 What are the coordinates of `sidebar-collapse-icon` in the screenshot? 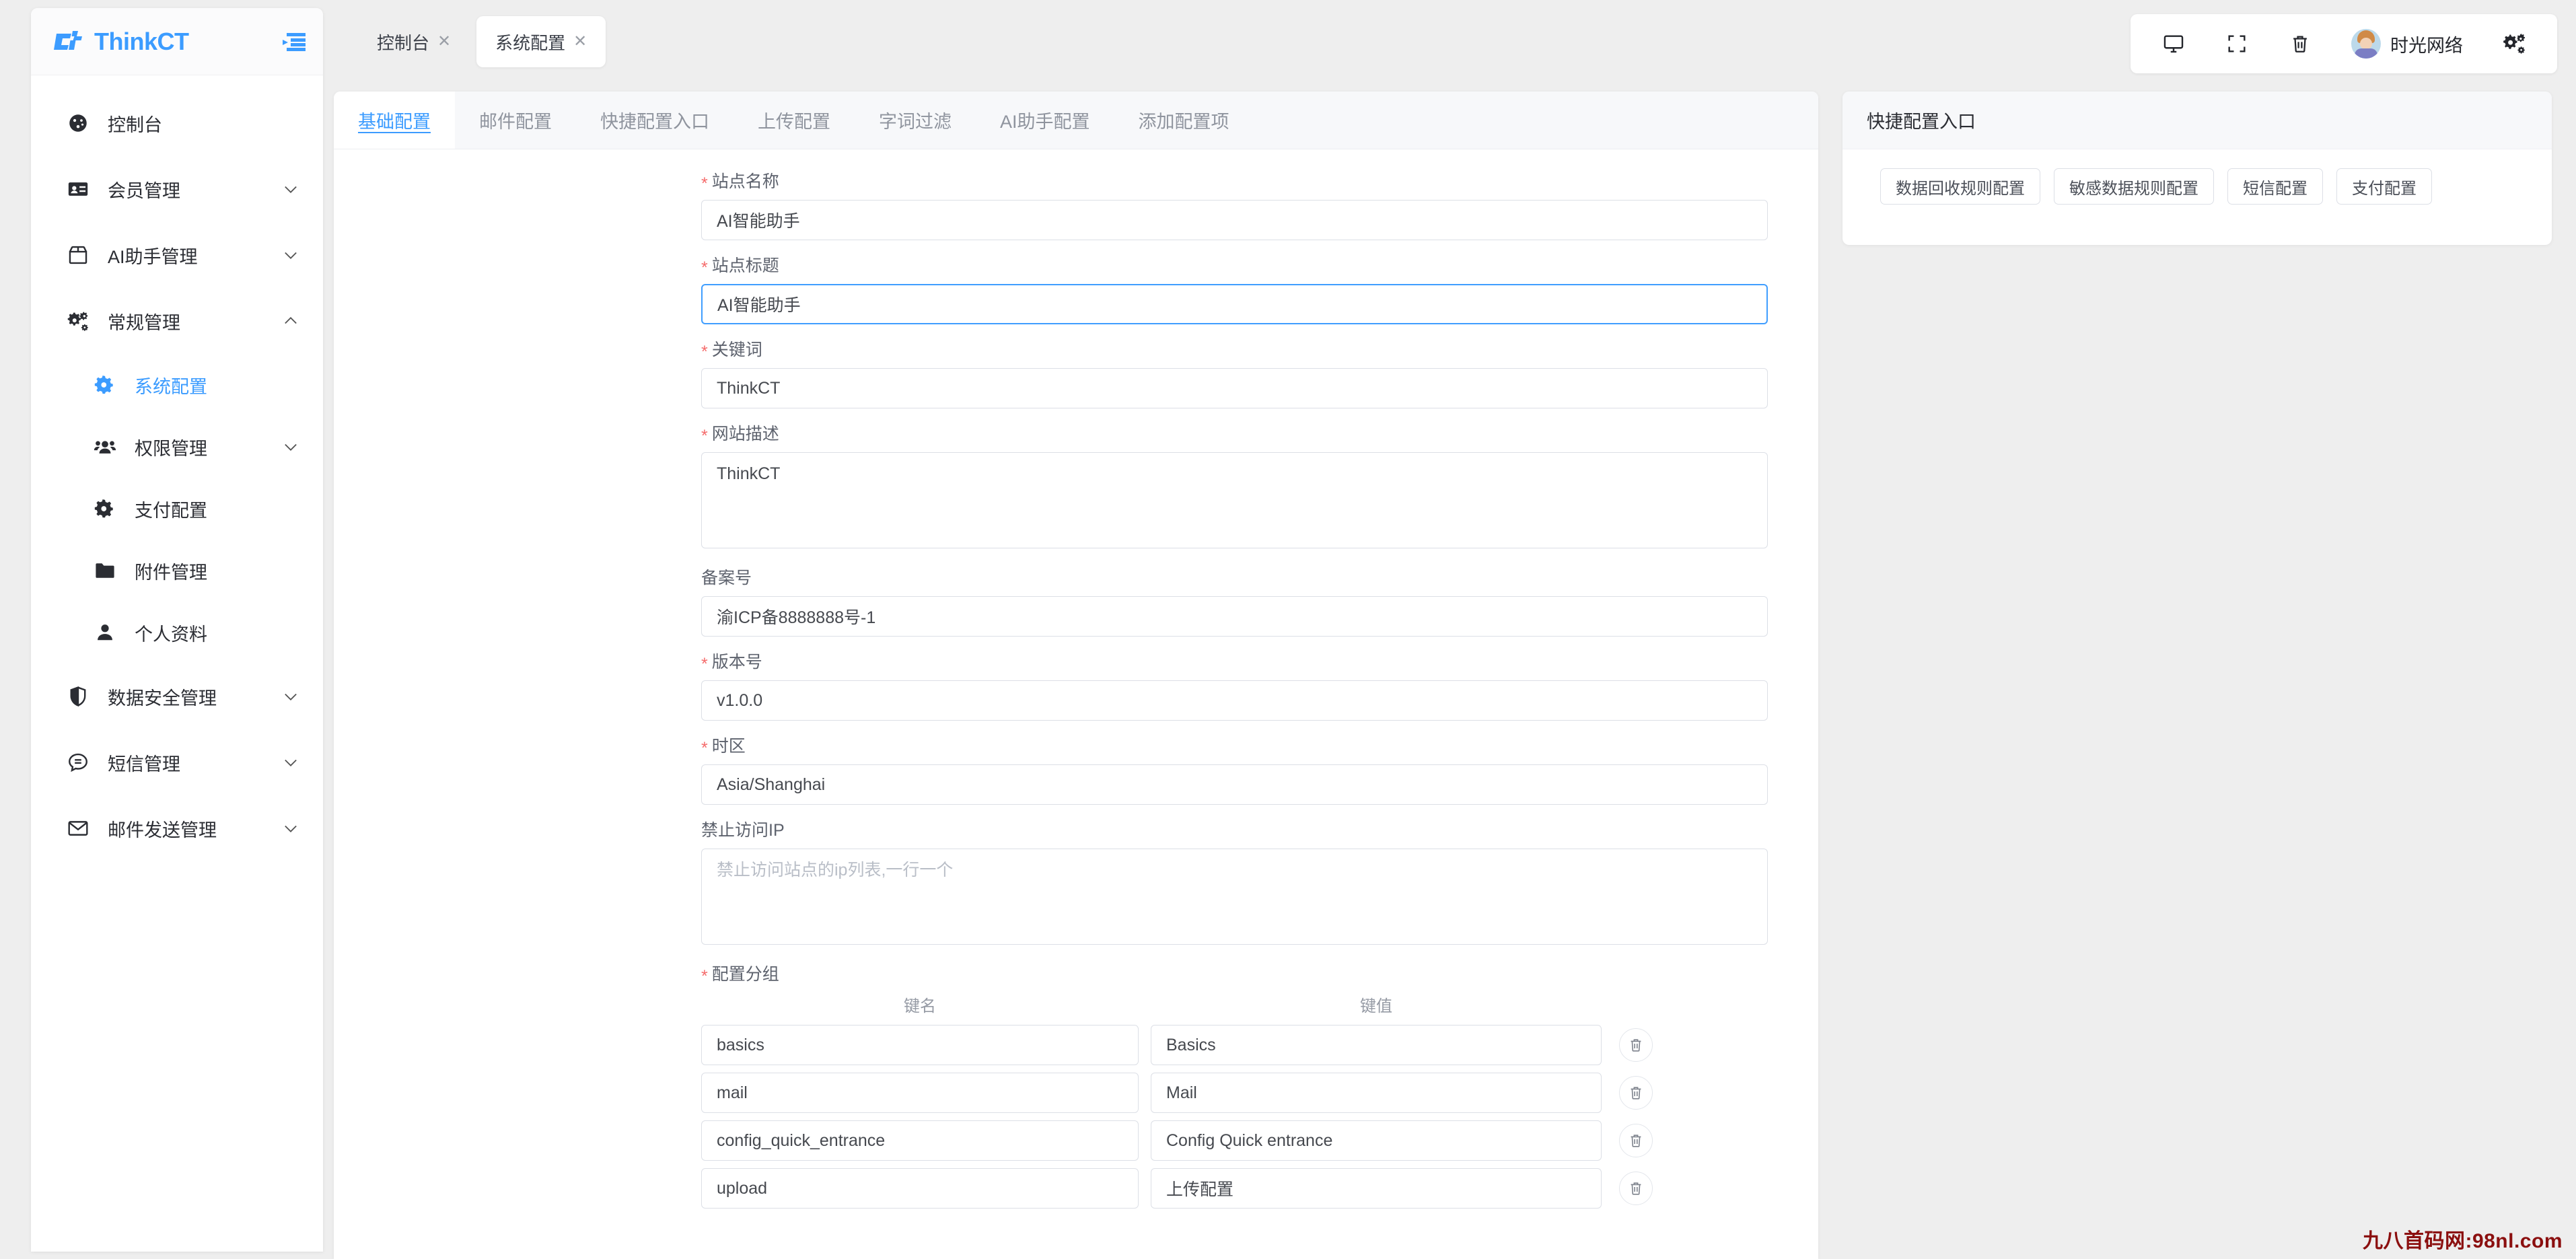 It's located at (293, 42).